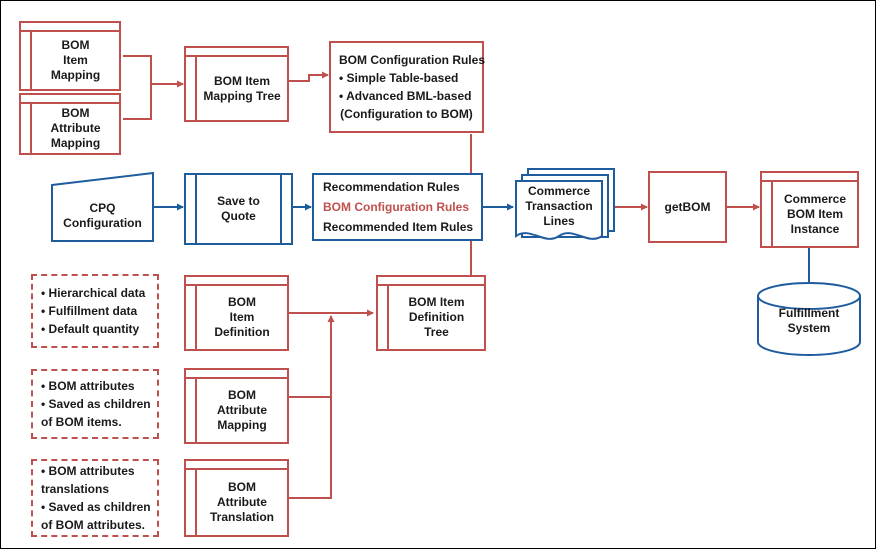  Describe the element at coordinates (81, 422) in the screenshot. I see `note-line: of BOM items.` at that location.